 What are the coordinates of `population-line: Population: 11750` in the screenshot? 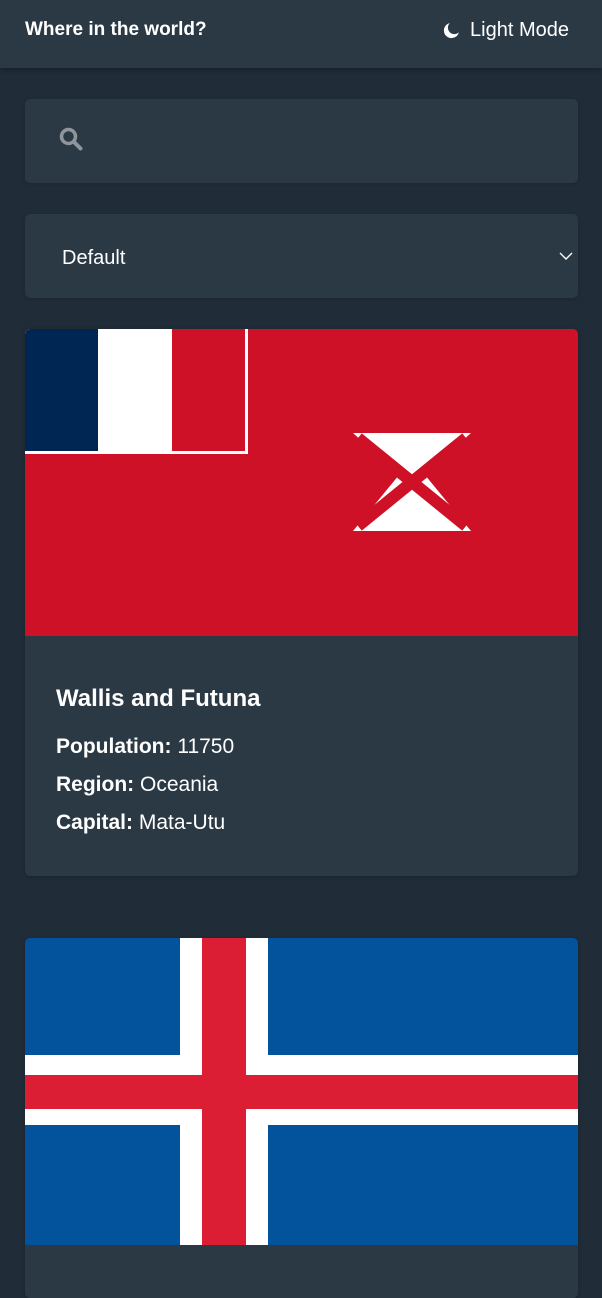 It's located at (158, 747).